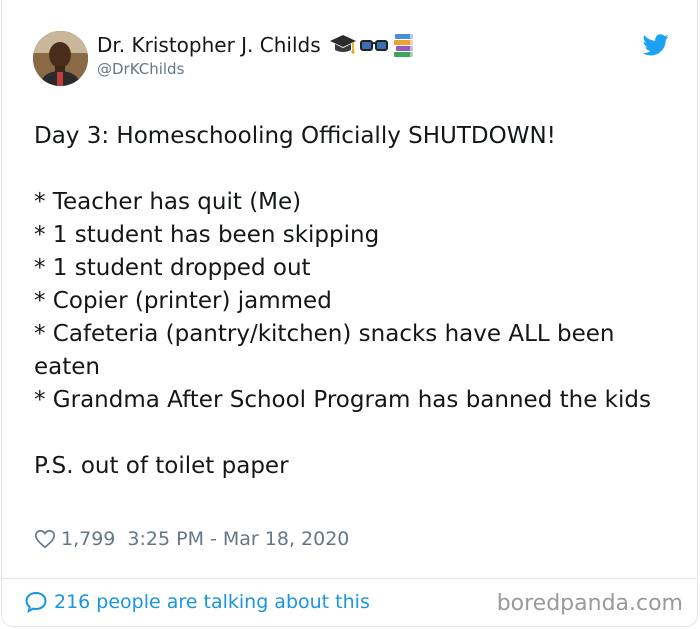 The width and height of the screenshot is (700, 629). I want to click on author-name-row: Dr. Kristopher J. Childs, so click(257, 45).